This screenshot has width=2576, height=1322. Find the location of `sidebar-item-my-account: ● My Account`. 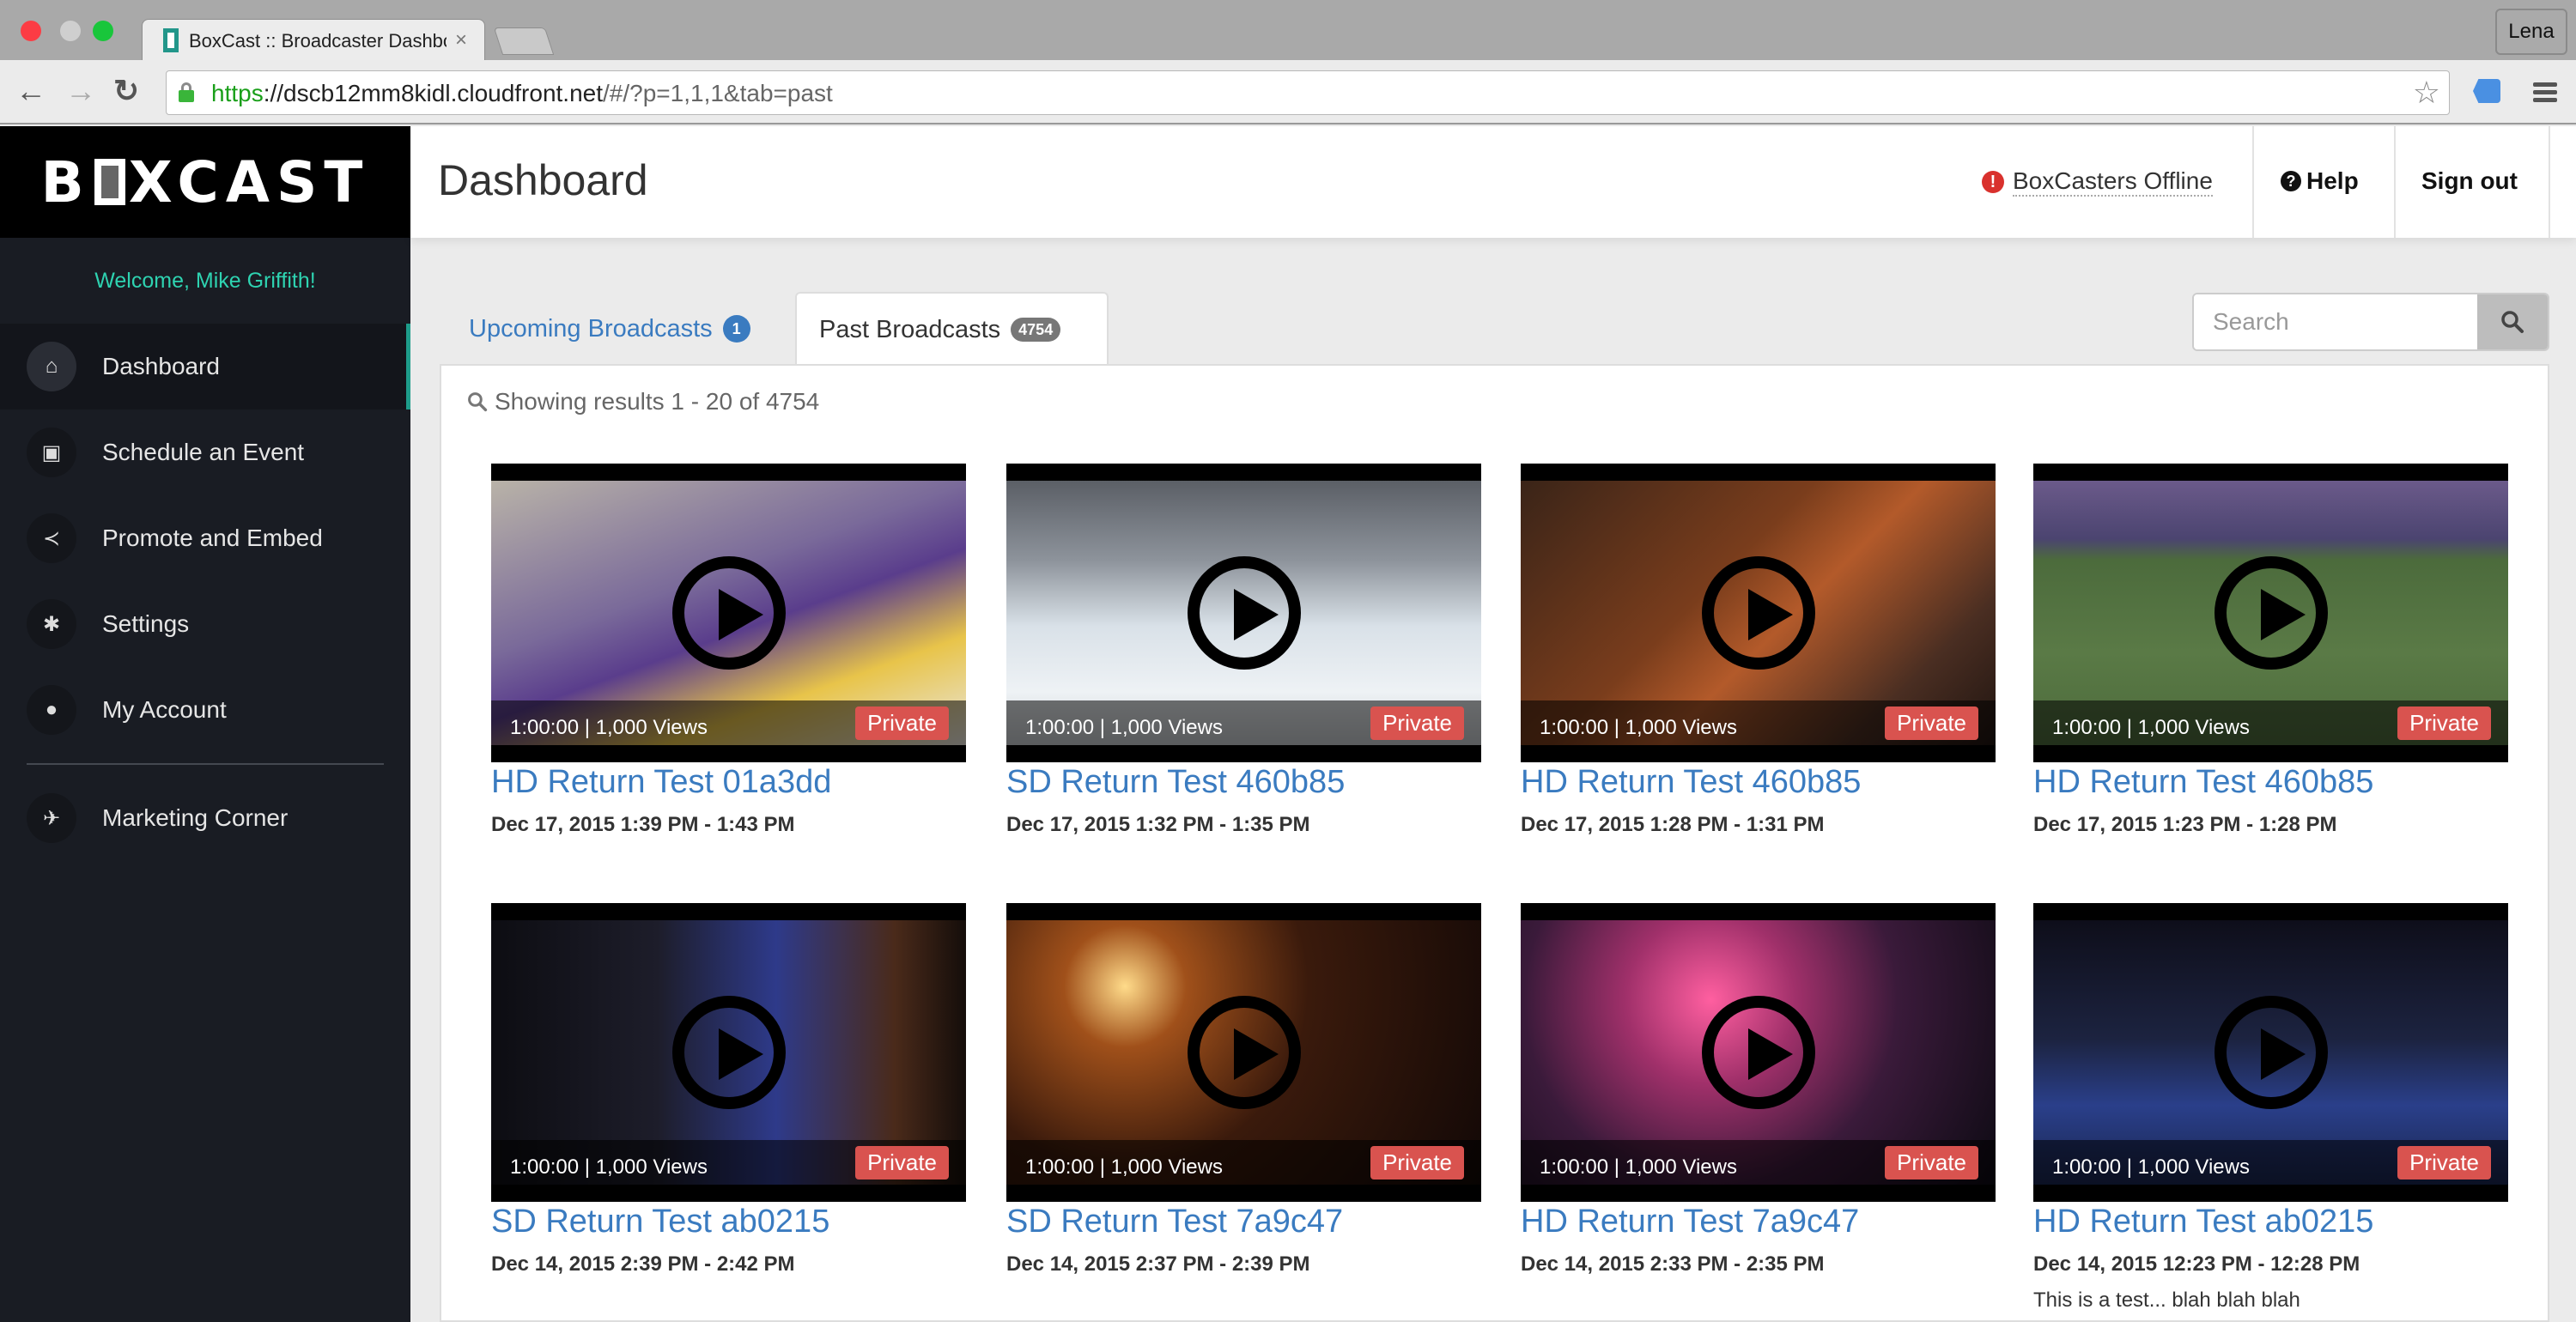

sidebar-item-my-account: ● My Account is located at coordinates (205, 710).